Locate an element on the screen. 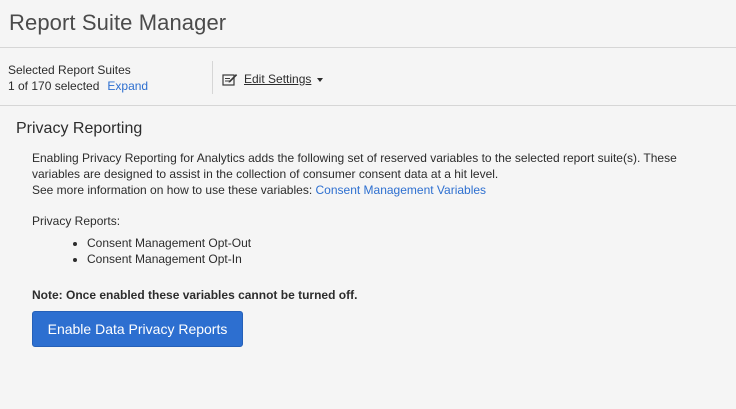 The width and height of the screenshot is (736, 409). list-item: Consent Management Opt-Out is located at coordinates (169, 243).